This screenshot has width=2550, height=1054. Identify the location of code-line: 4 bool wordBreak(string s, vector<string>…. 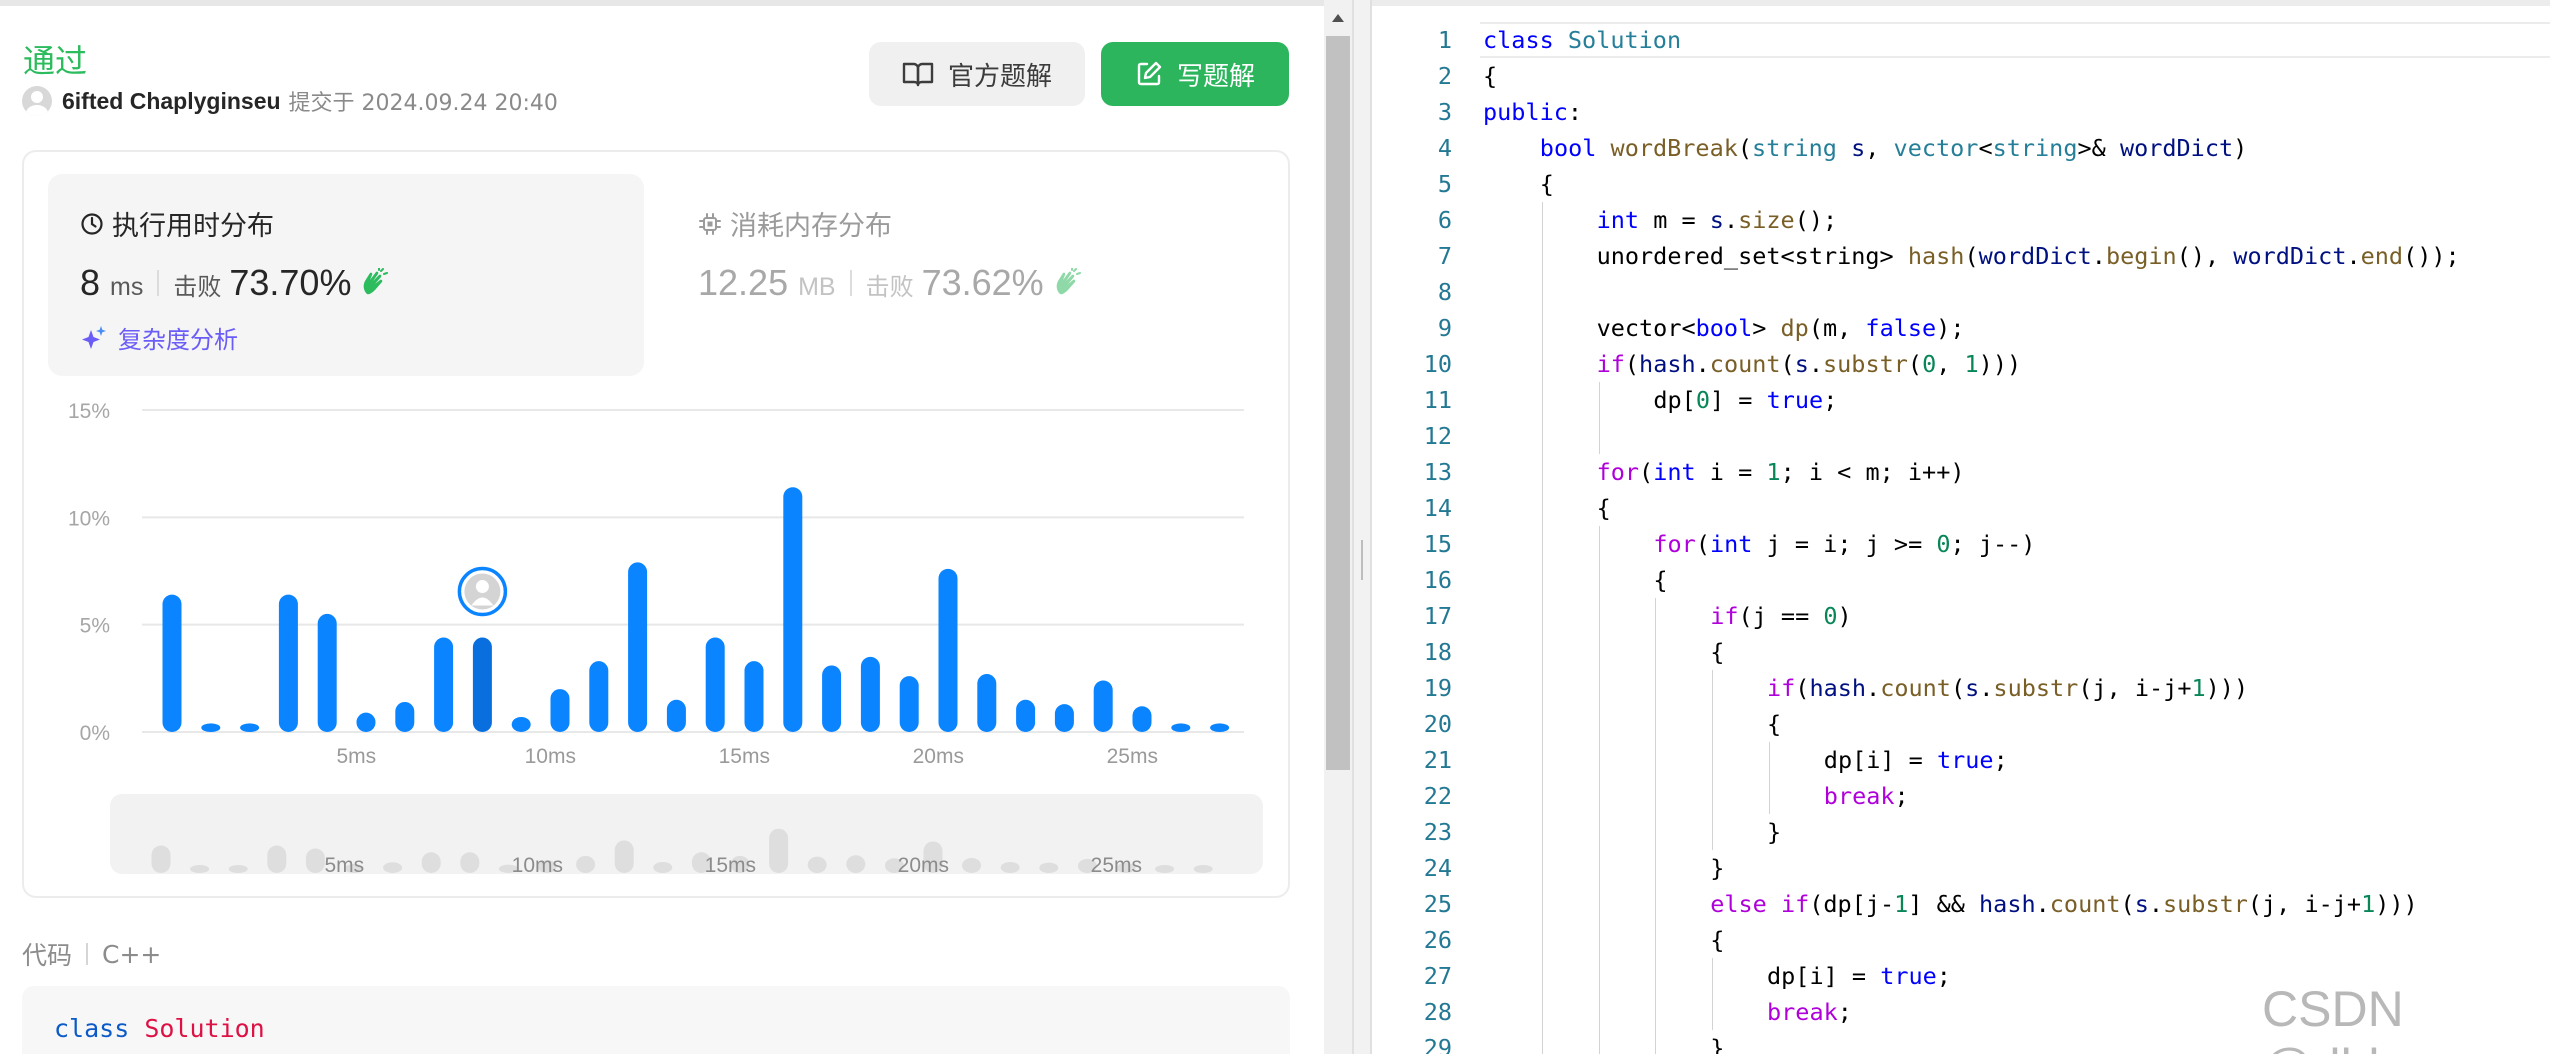
(1961, 148).